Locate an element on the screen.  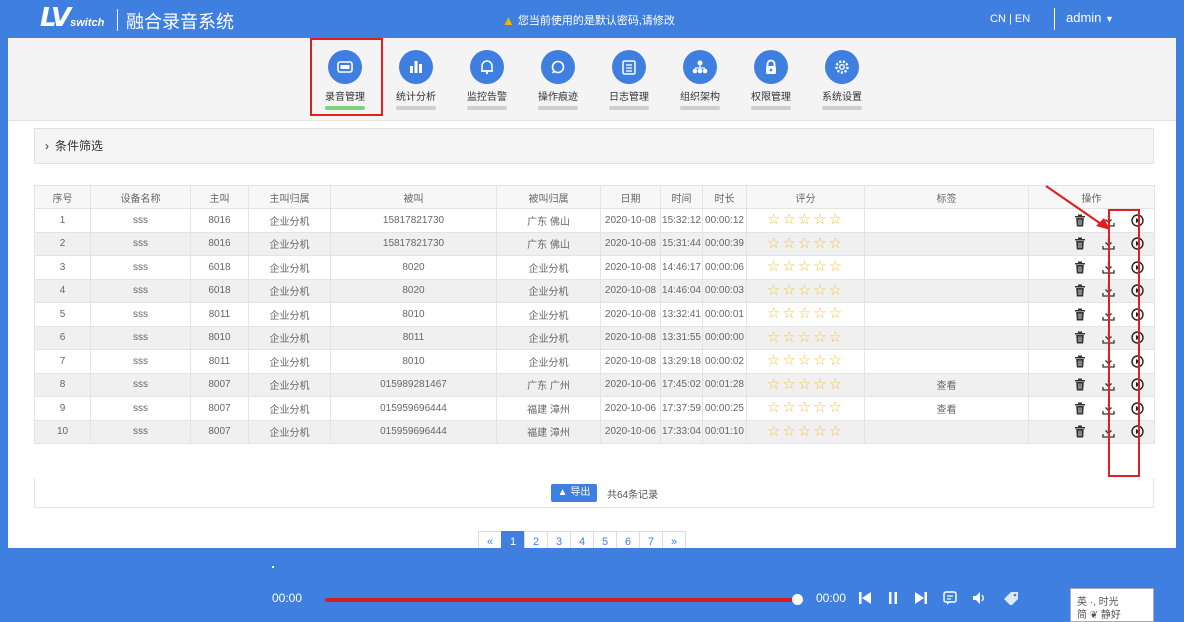
nav-log: 日志管理 is located at coordinates (629, 80).